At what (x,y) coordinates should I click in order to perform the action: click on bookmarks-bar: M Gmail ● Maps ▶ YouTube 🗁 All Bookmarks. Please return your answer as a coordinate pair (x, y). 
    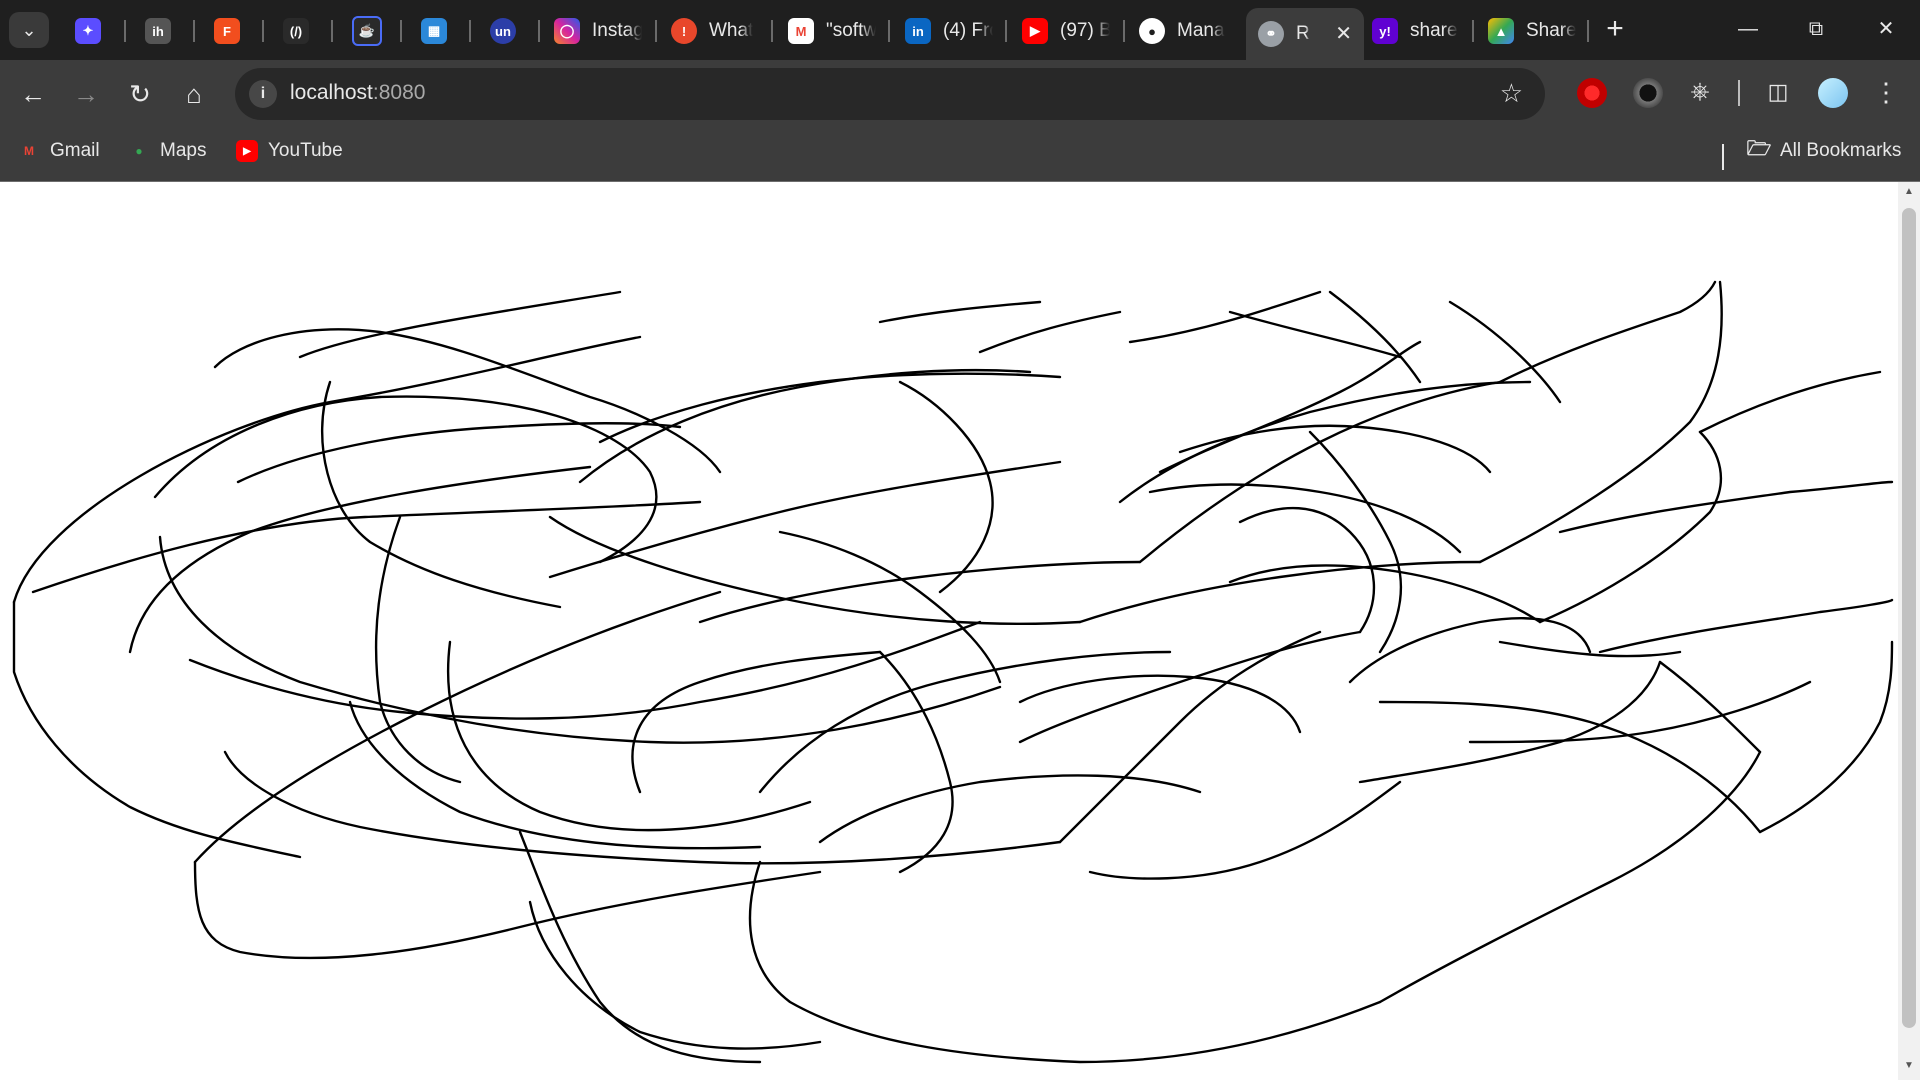
    Looking at the image, I should click on (960, 155).